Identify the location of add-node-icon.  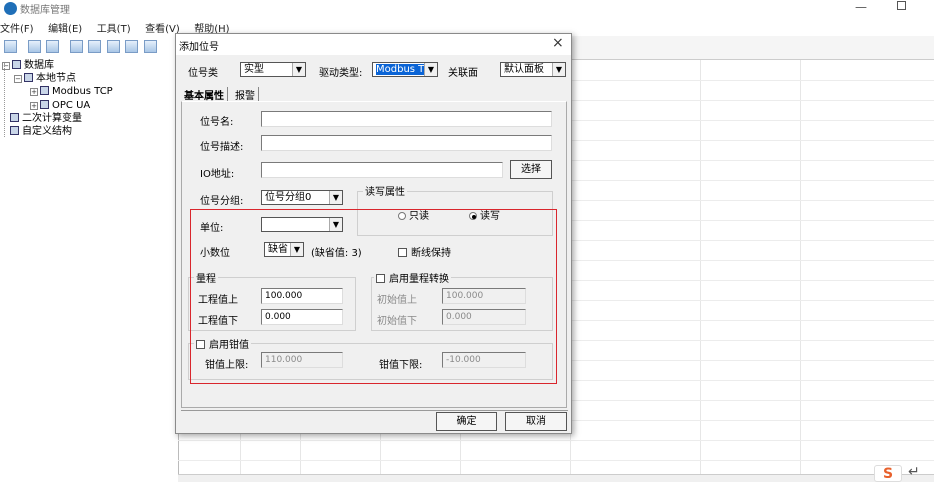
(76, 46).